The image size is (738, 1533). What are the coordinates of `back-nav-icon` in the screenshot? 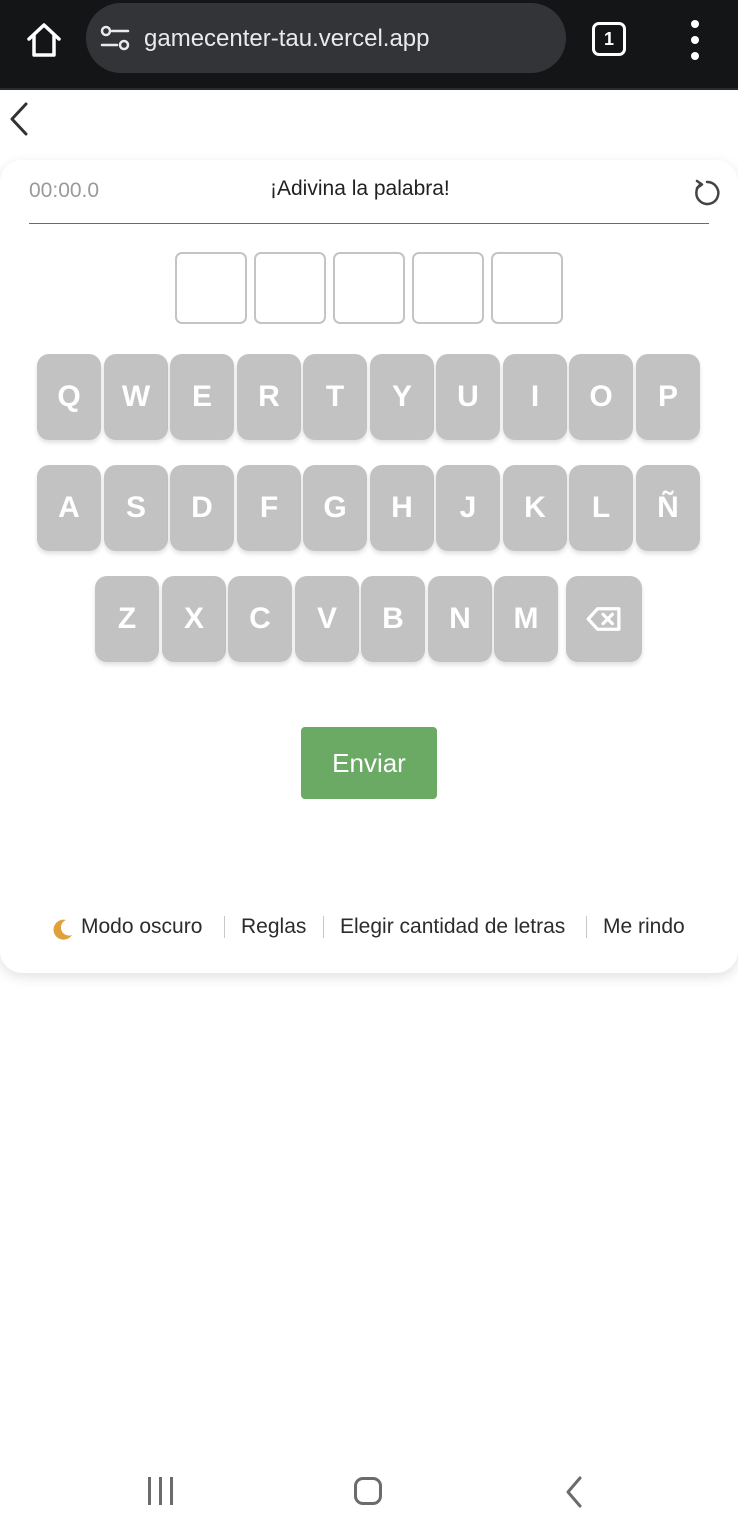 It's located at (574, 1492).